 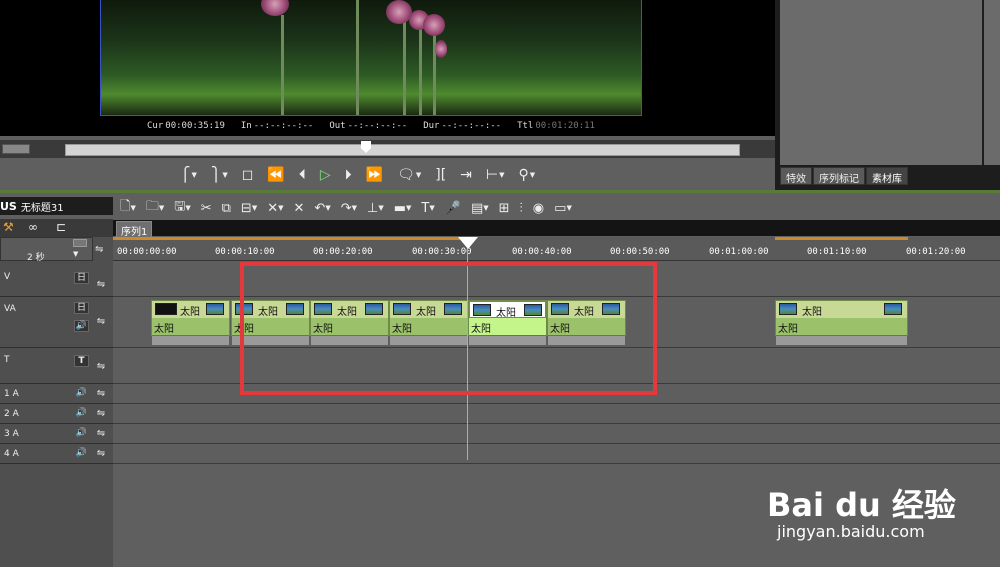 I want to click on track-tool-row: ⚒ ∞ ⊏, so click(x=56, y=228).